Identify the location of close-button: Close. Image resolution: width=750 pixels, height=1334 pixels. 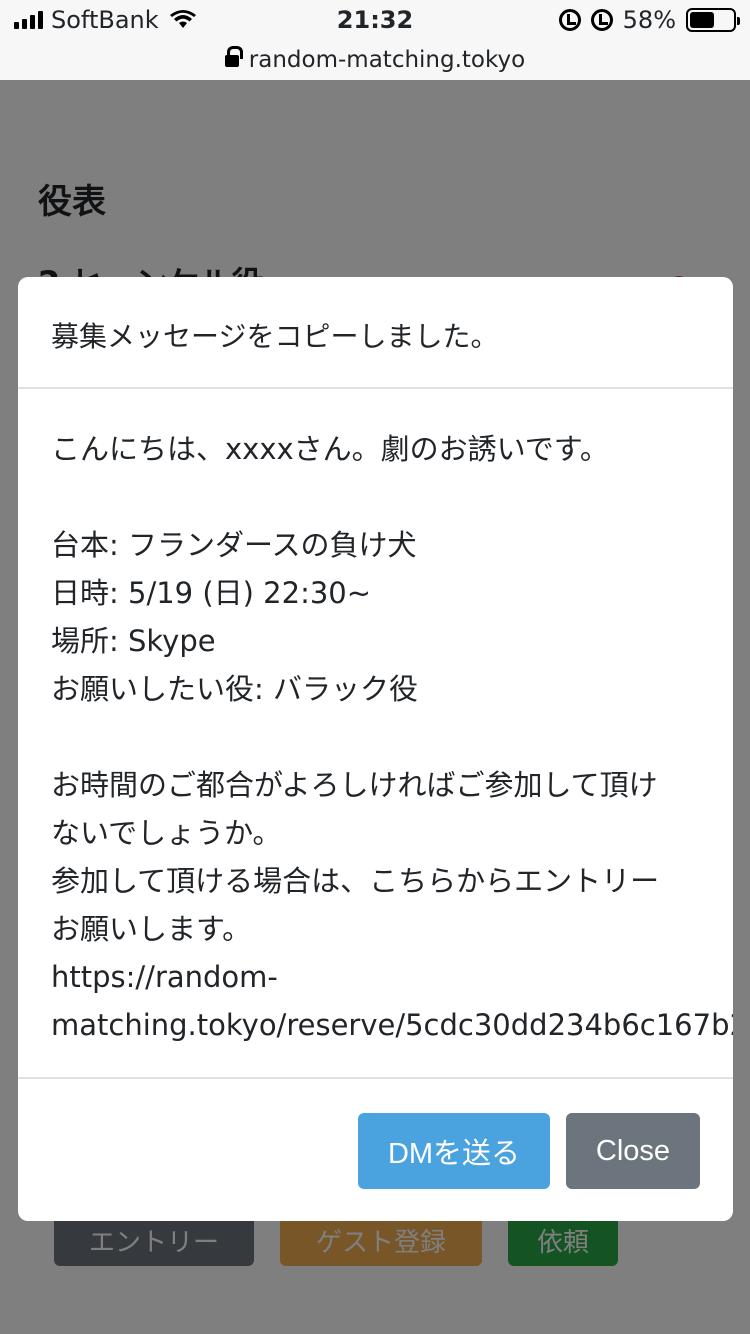
(633, 1151).